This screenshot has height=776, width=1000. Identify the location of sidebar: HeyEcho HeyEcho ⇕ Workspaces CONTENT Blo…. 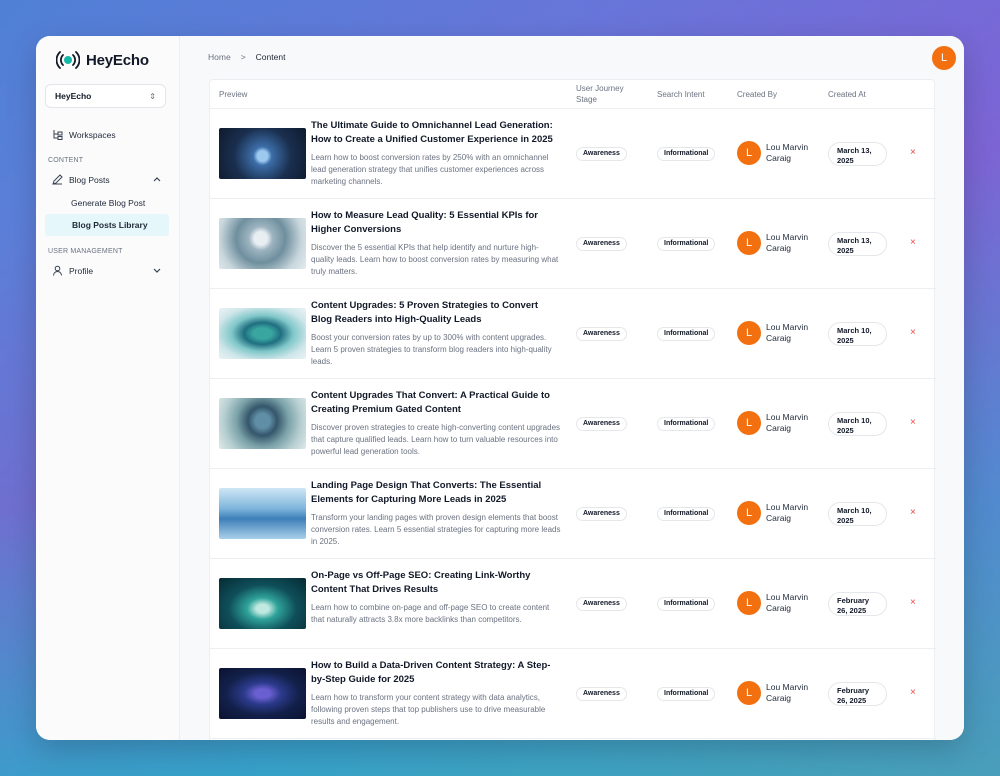
(108, 388).